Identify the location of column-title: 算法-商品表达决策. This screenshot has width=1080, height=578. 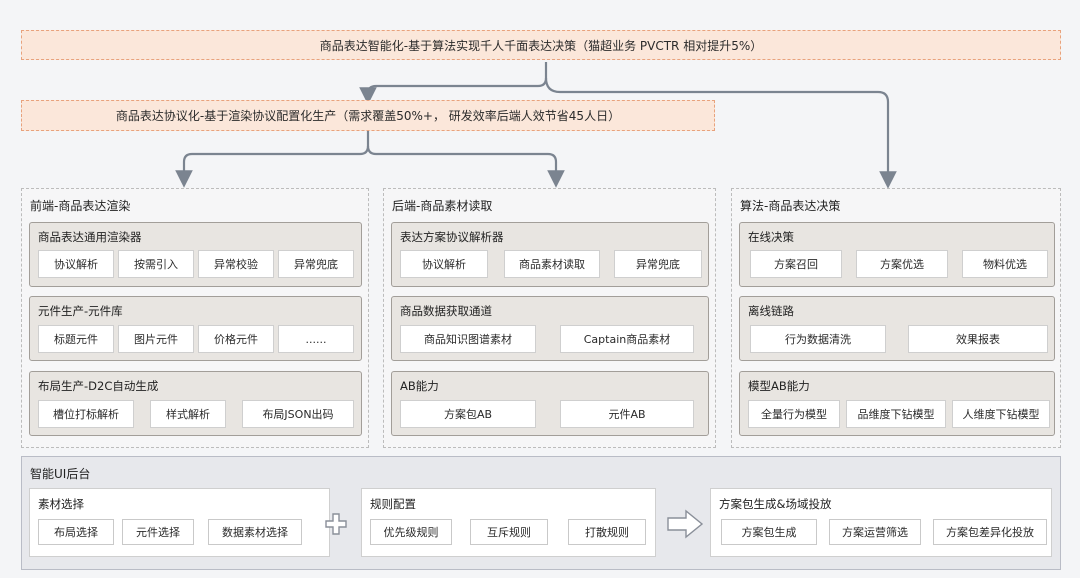
(790, 206).